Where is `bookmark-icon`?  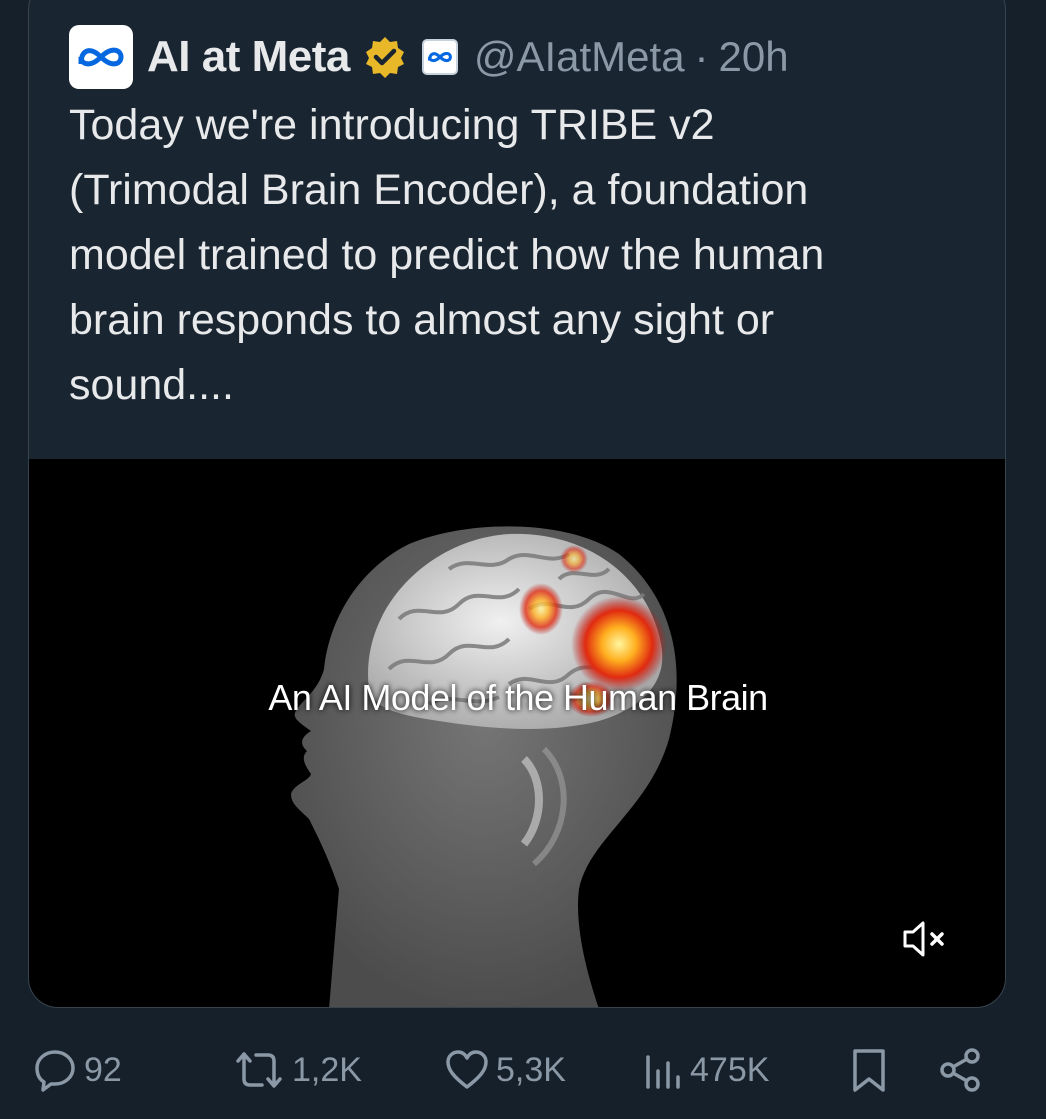 bookmark-icon is located at coordinates (869, 1070).